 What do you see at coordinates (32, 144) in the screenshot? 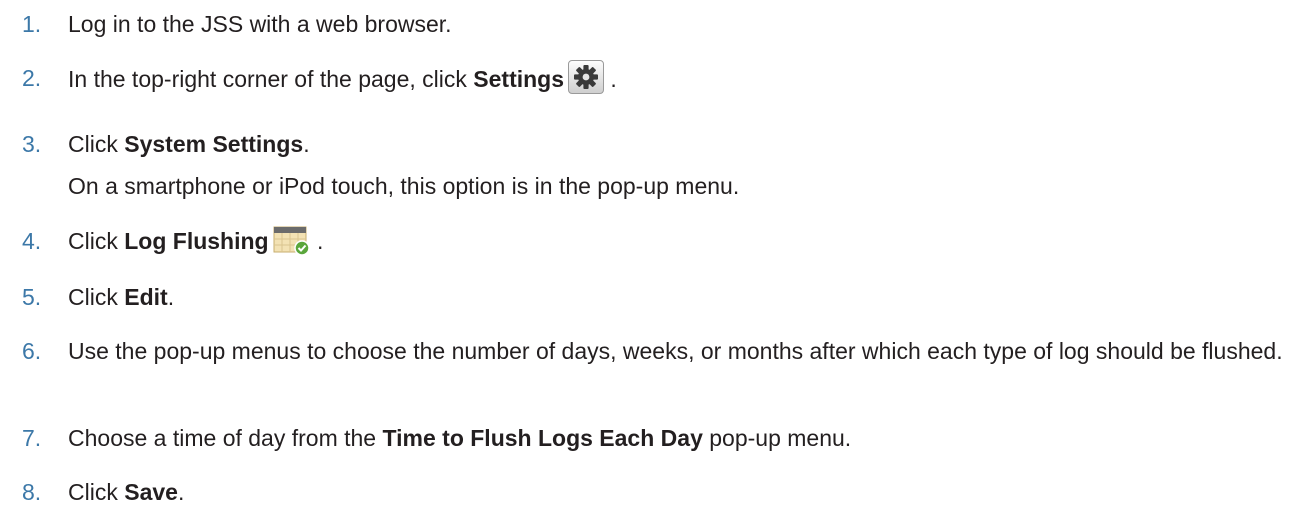
I see `step-number: 3.` at bounding box center [32, 144].